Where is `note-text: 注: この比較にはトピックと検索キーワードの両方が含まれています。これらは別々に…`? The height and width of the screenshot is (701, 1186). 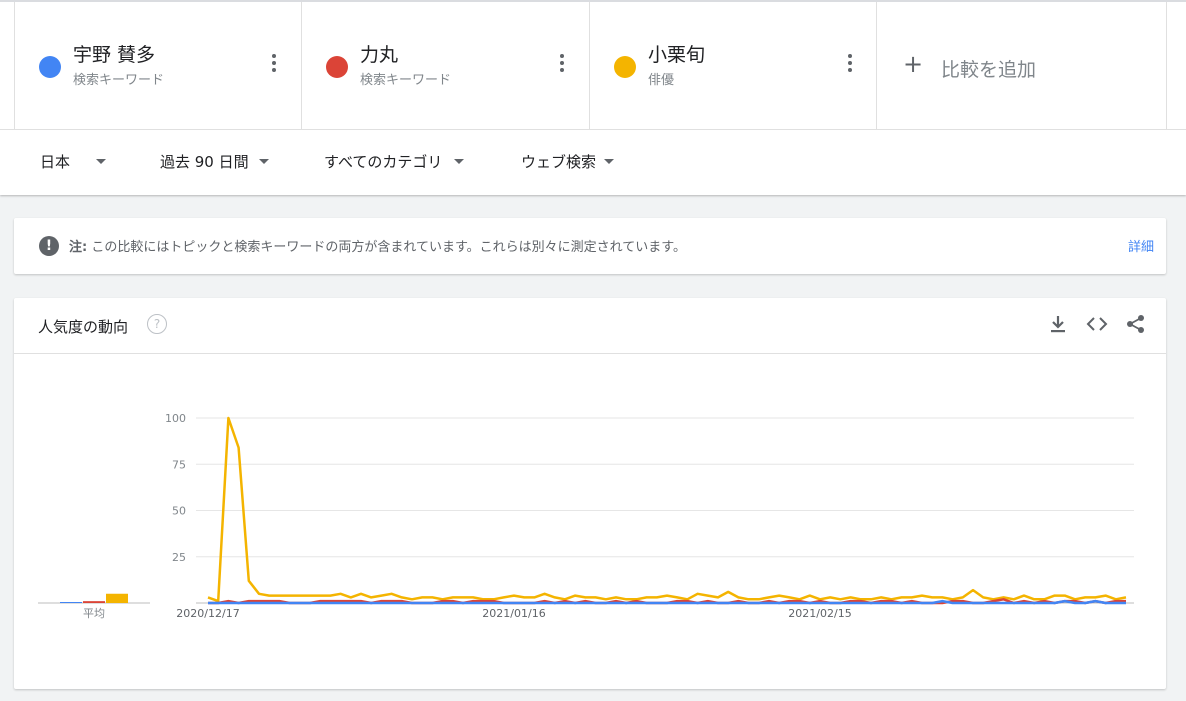 note-text: 注: この比較にはトピックと検索キーワードの両方が含まれています。これらは別々に… is located at coordinates (377, 245).